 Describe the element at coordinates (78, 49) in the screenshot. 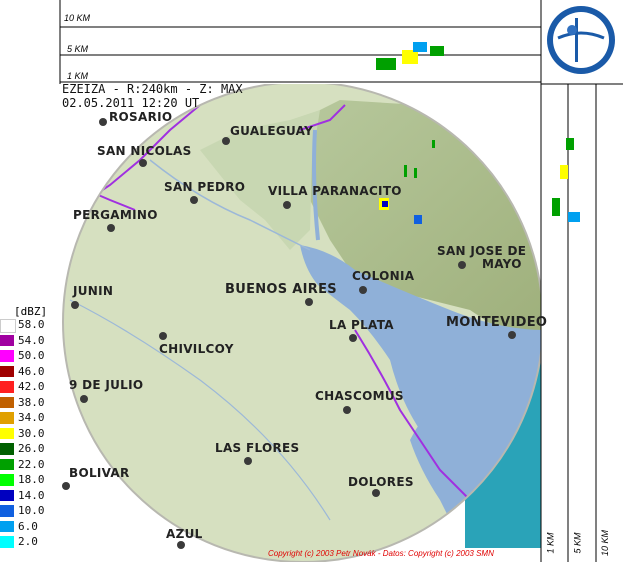

I see `profile-label-5km: 5 KM` at that location.